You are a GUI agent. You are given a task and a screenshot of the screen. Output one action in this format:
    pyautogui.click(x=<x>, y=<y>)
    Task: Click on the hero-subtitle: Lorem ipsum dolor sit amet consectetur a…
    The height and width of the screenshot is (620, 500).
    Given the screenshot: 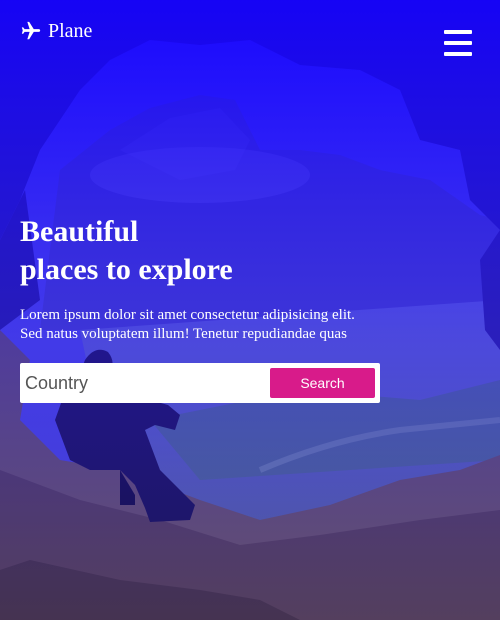 What is the action you would take?
    pyautogui.click(x=220, y=325)
    